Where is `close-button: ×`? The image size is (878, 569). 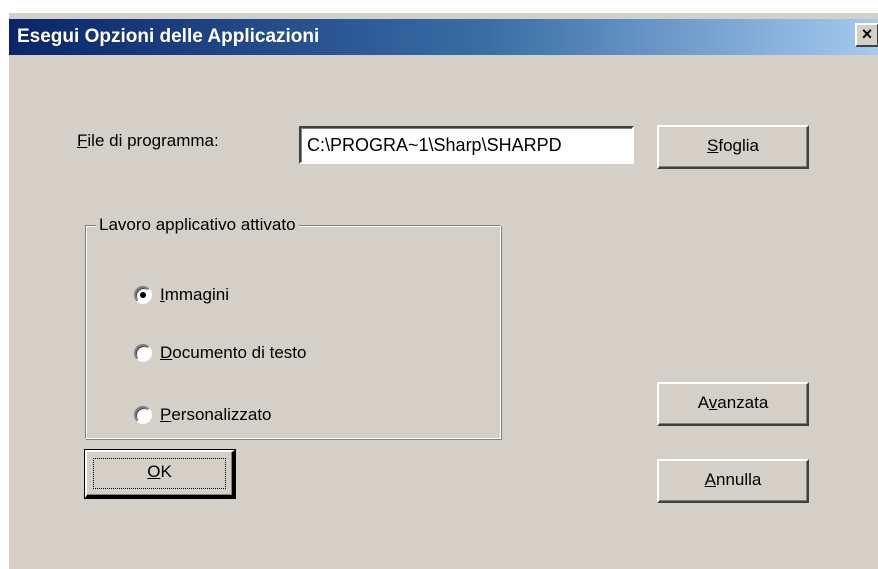
close-button: × is located at coordinates (866, 35).